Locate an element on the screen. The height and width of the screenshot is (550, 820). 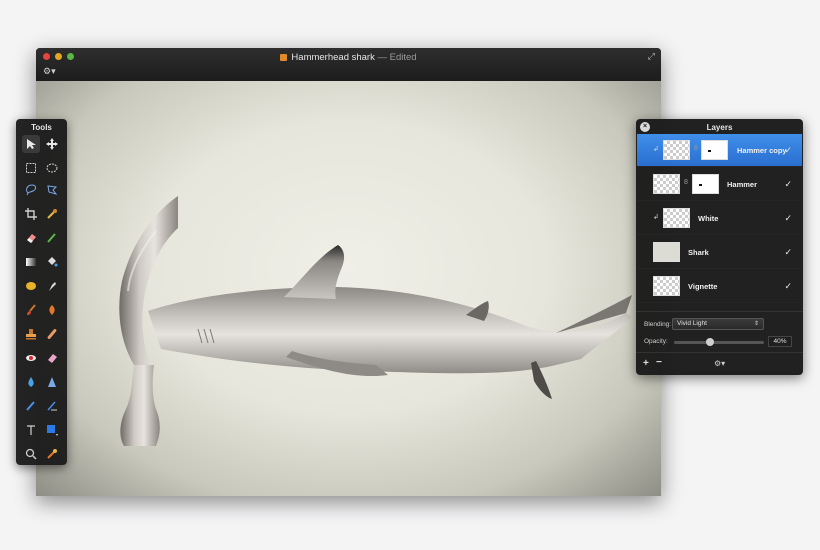
remove-layer-button: − is located at coordinates (659, 362).